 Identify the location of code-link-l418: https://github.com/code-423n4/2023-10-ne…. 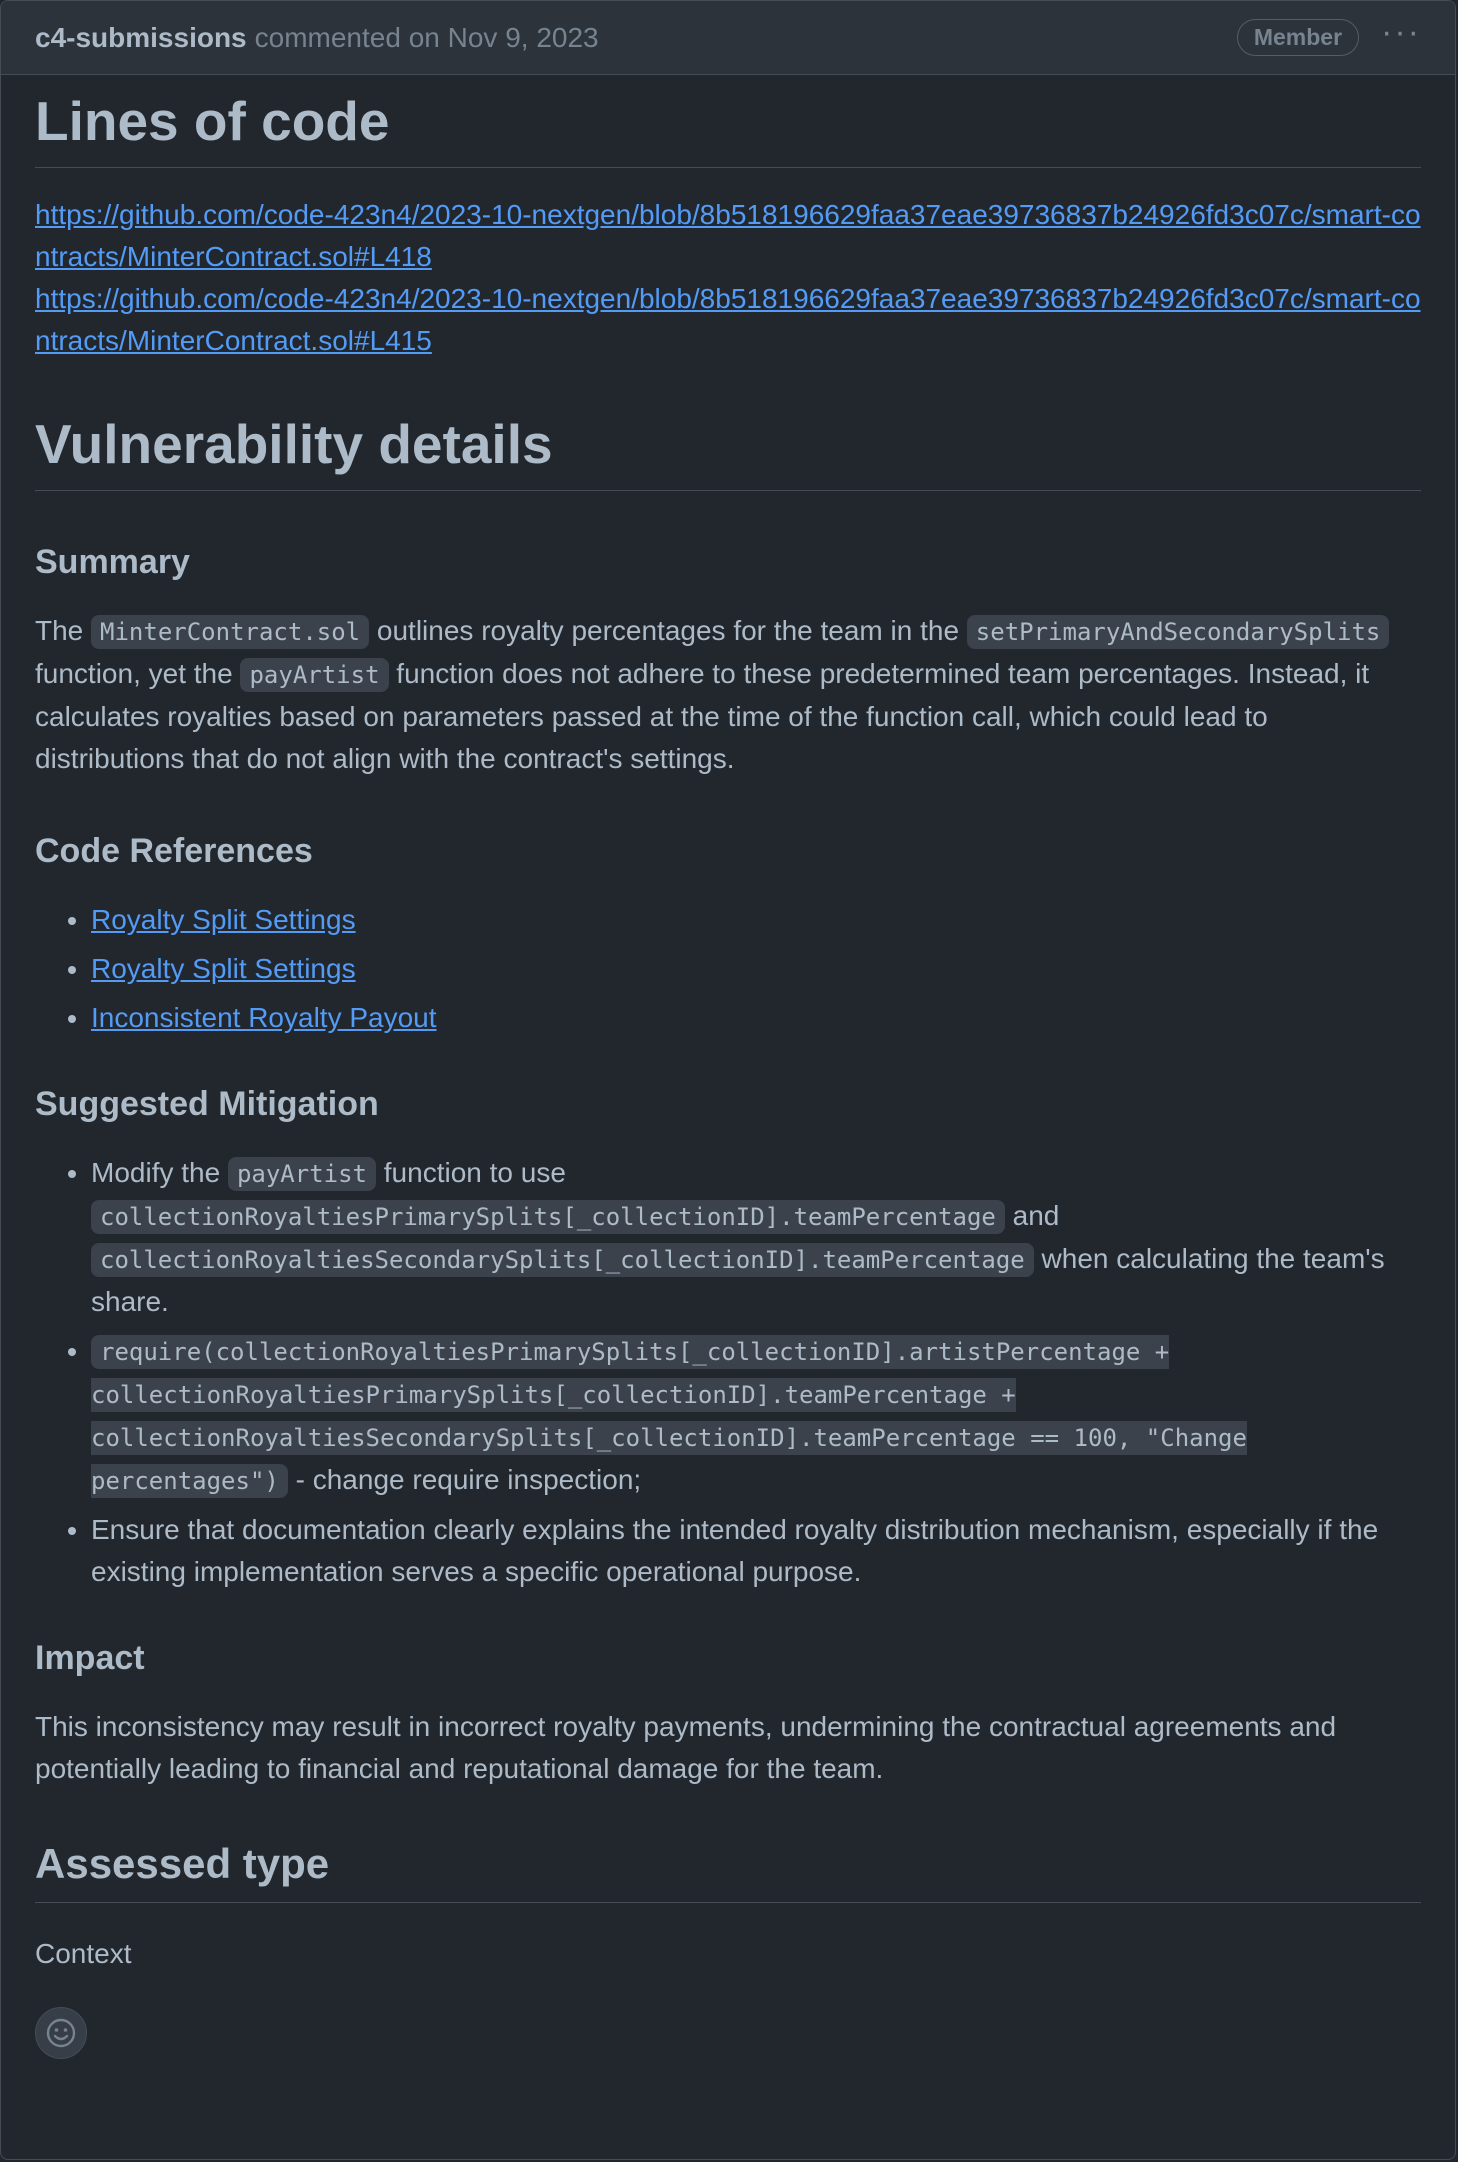
(728, 236).